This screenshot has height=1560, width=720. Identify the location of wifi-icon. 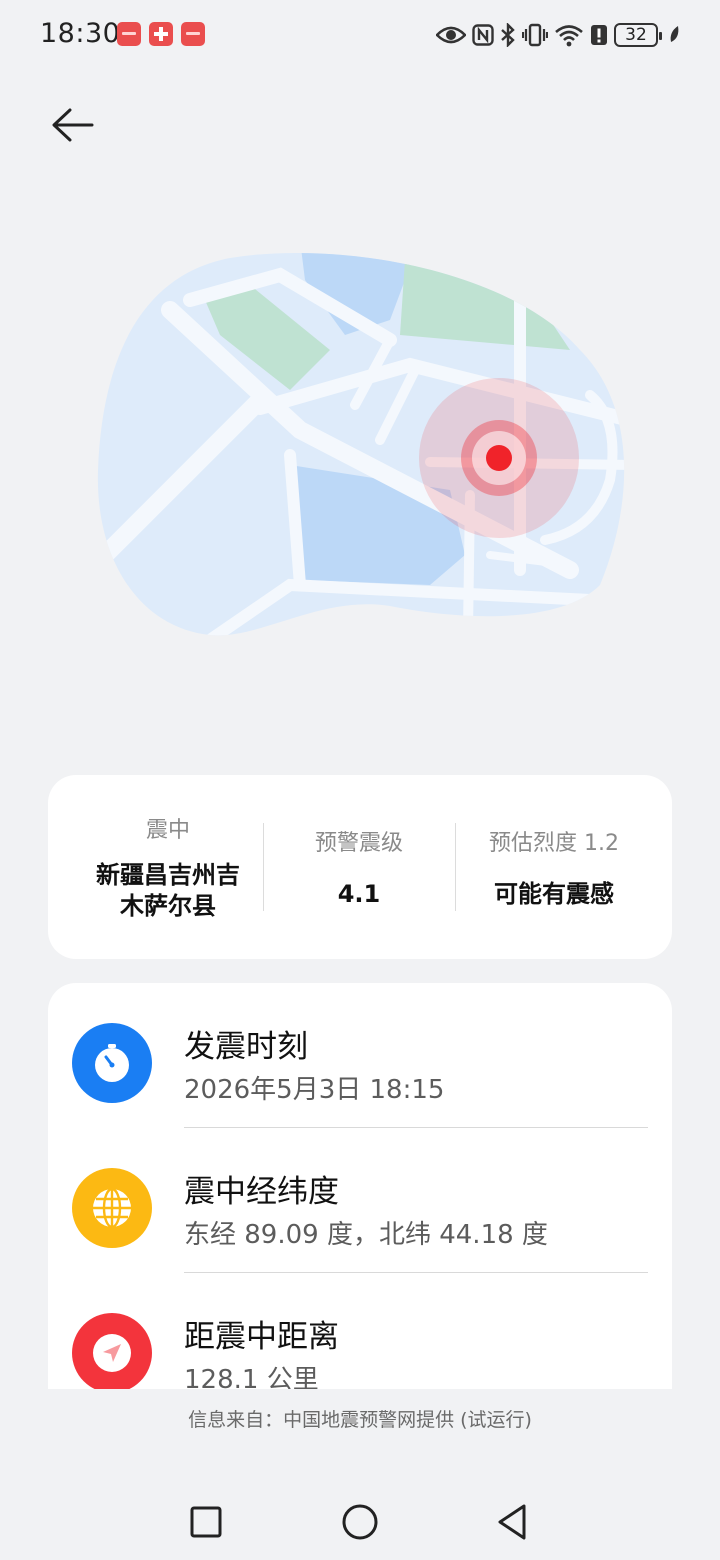
(569, 36).